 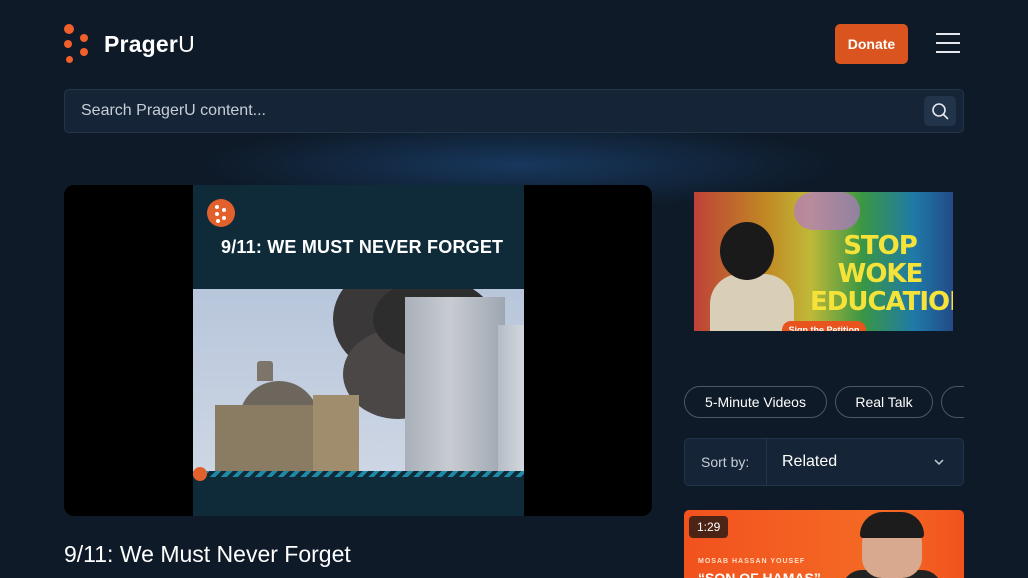 What do you see at coordinates (952, 402) in the screenshot?
I see `category-next` at bounding box center [952, 402].